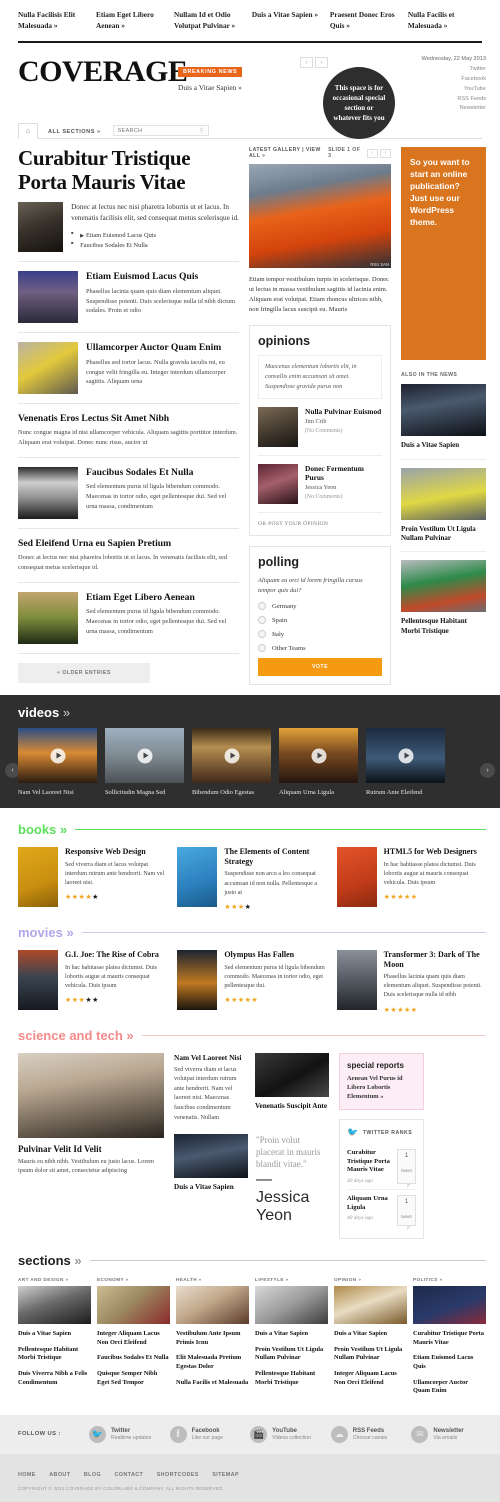 The width and height of the screenshot is (500, 1502). I want to click on poll-option-germany: Germany, so click(320, 606).